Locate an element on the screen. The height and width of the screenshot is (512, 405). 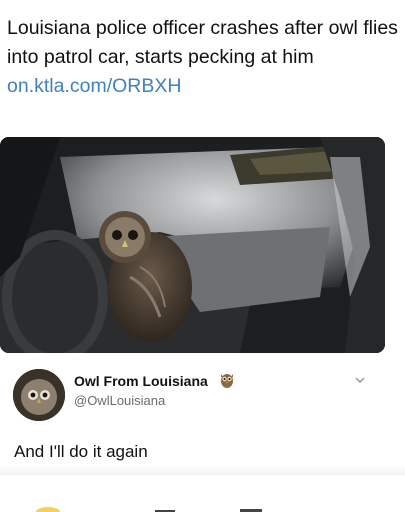
owl-avatar-icon is located at coordinates (39, 395).